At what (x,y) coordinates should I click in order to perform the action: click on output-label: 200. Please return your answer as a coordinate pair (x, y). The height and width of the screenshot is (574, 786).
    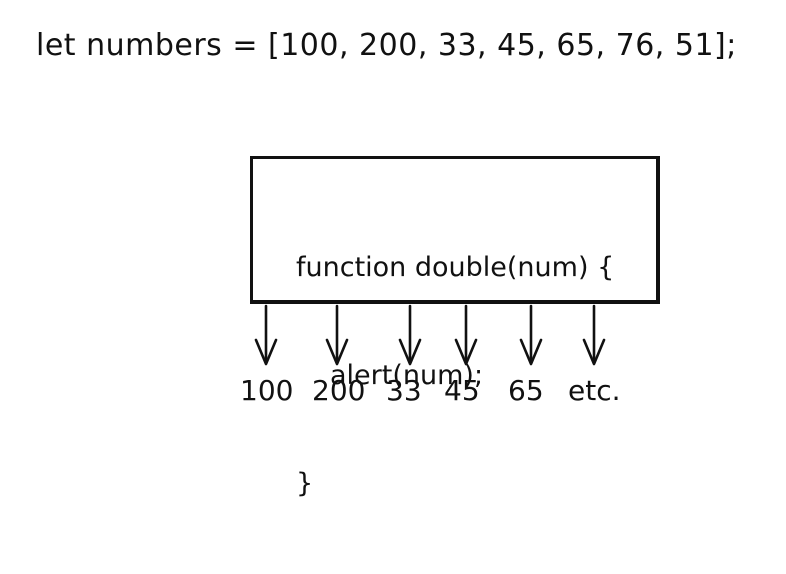
    Looking at the image, I should click on (339, 390).